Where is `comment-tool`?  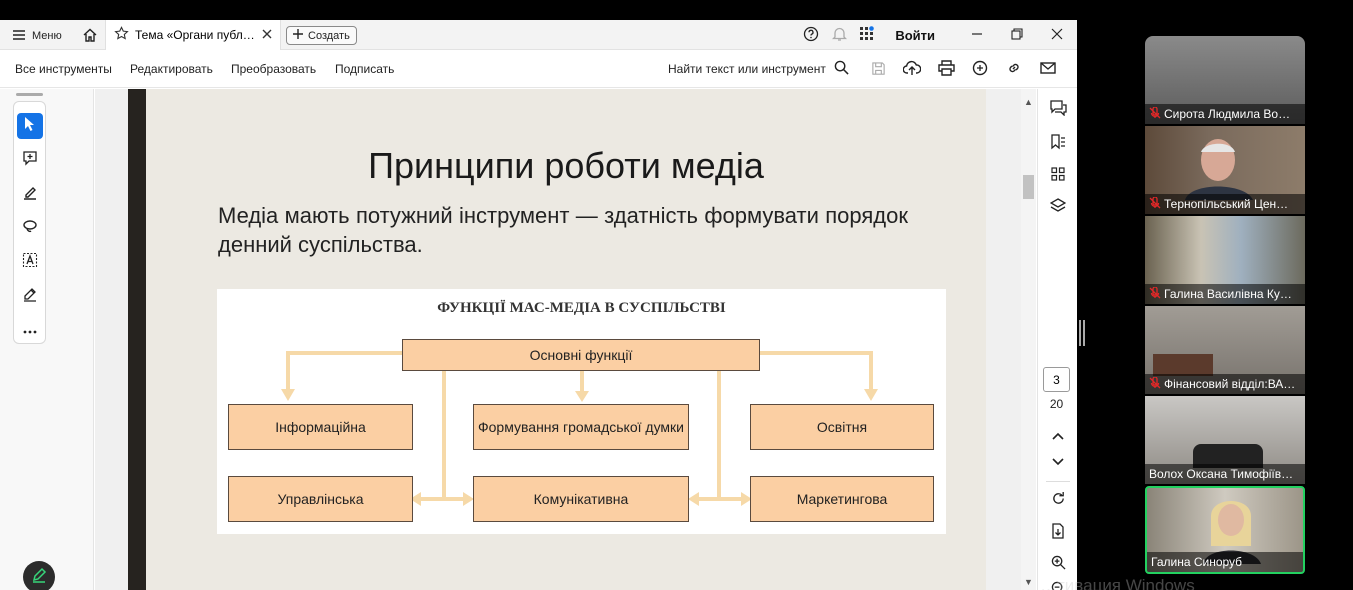 comment-tool is located at coordinates (30, 160).